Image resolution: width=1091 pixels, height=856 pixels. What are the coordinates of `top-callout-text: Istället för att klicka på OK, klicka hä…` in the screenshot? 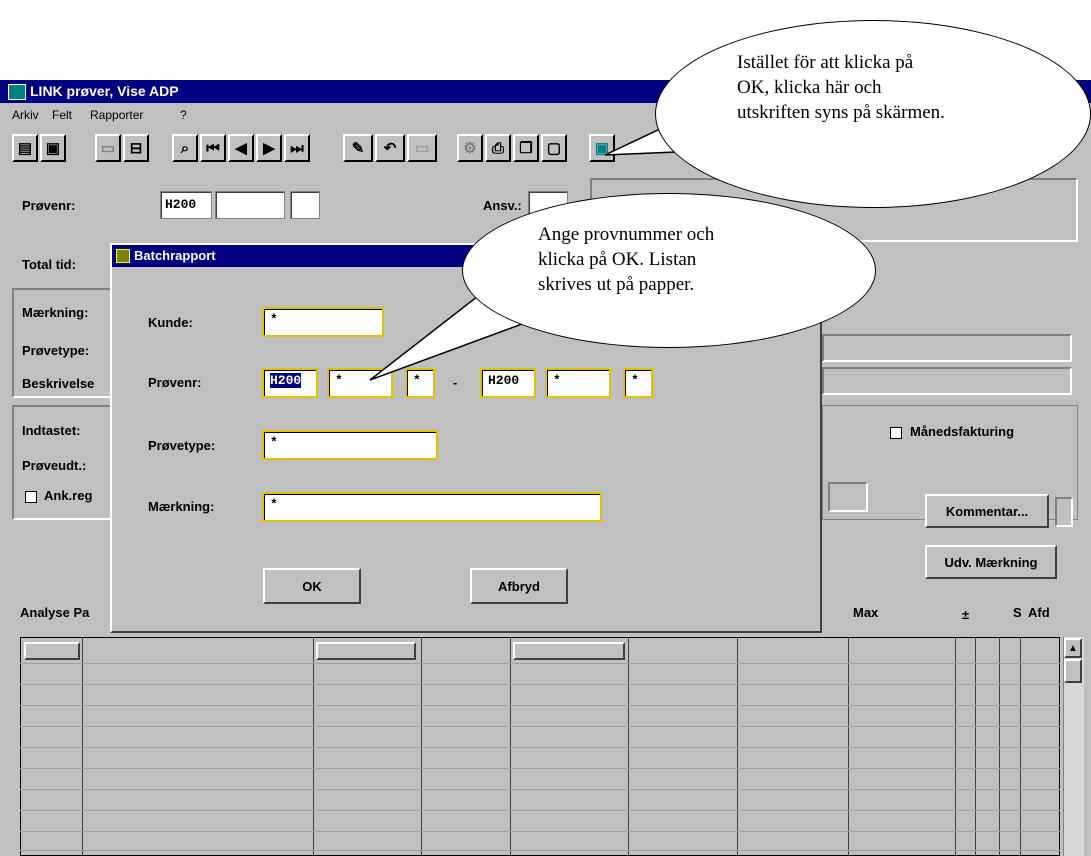 It's located at (841, 87).